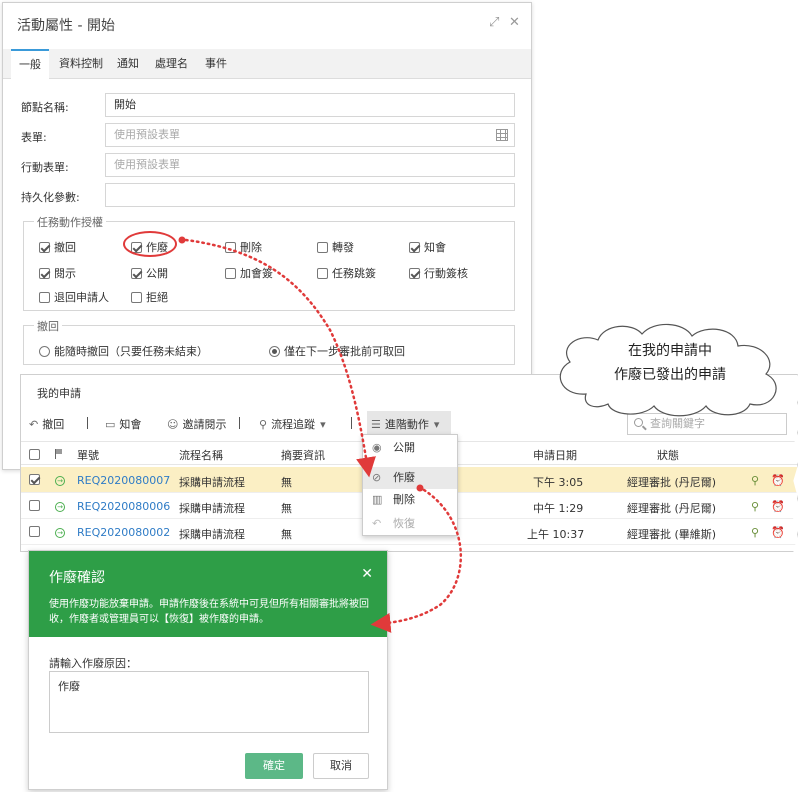 The width and height of the screenshot is (804, 792). I want to click on withdraw-anytime-radio: 能隨時撤回（只要任務未結束）, so click(123, 351).